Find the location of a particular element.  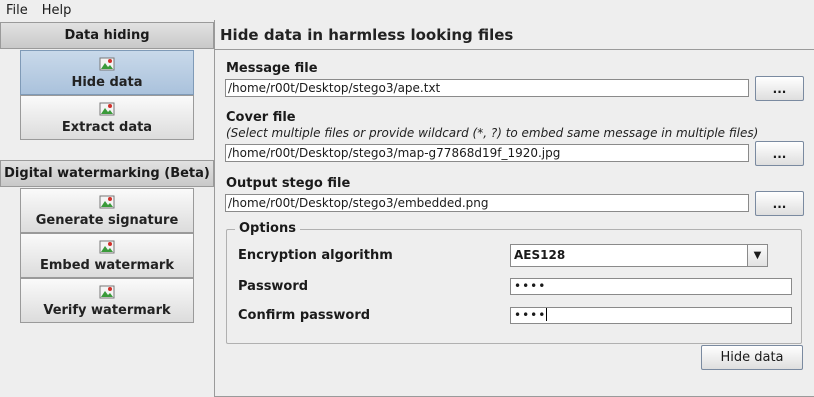

encryption-algorithm-value: AES128 is located at coordinates (540, 255).